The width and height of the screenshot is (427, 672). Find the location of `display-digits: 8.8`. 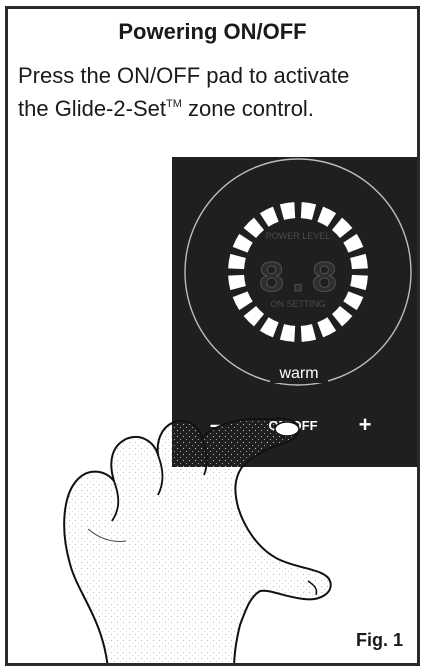

display-digits: 8.8 is located at coordinates (297, 280).